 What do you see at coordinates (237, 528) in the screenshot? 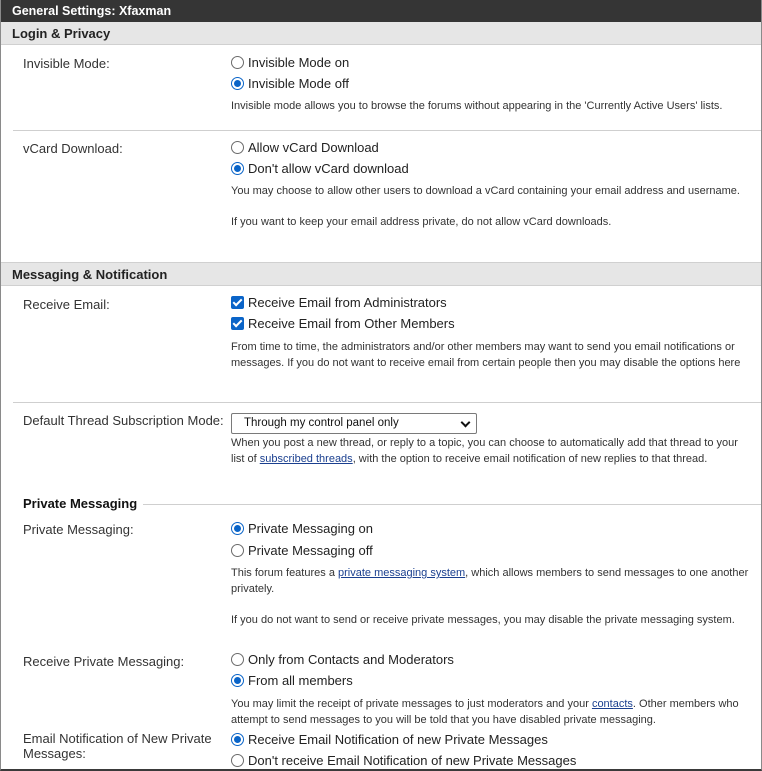
I see `private-messaging-on-radio` at bounding box center [237, 528].